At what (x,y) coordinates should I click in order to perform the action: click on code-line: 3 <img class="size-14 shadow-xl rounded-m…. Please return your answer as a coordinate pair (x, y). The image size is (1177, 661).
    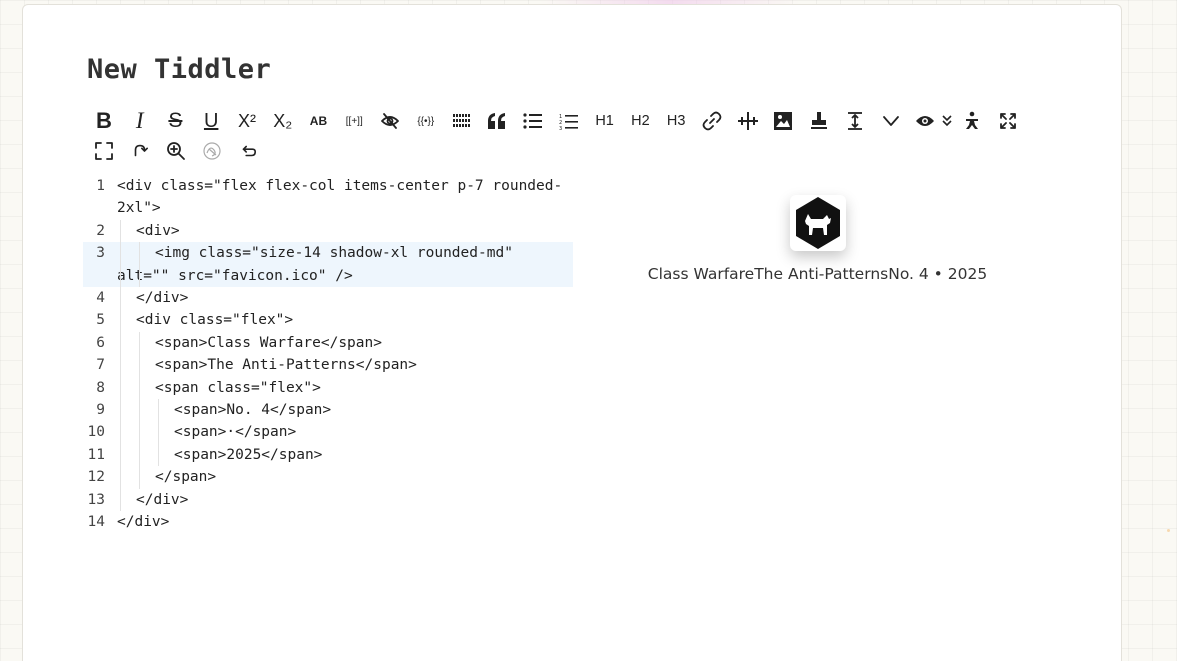
    Looking at the image, I should click on (328, 265).